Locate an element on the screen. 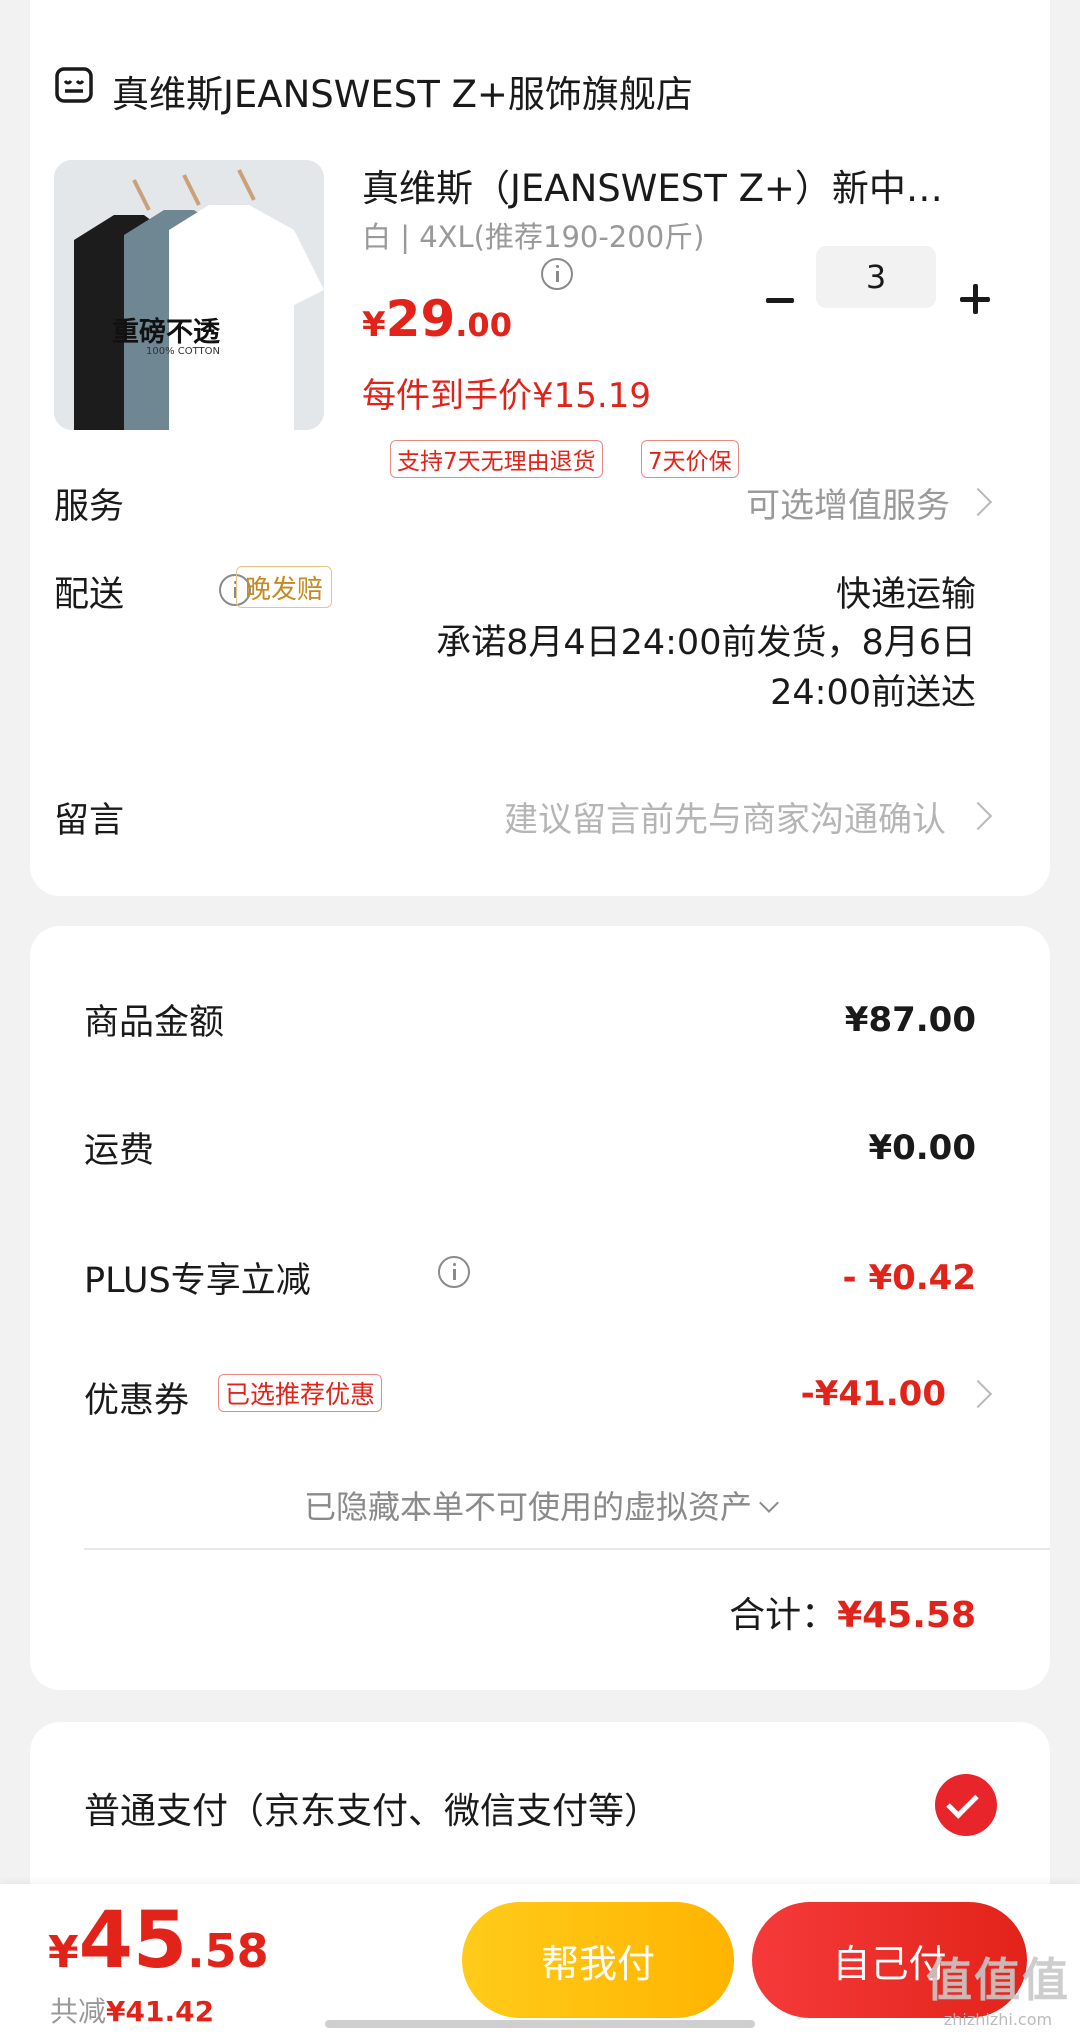 The height and width of the screenshot is (2034, 1080). saved-label: 共减 is located at coordinates (78, 2011).